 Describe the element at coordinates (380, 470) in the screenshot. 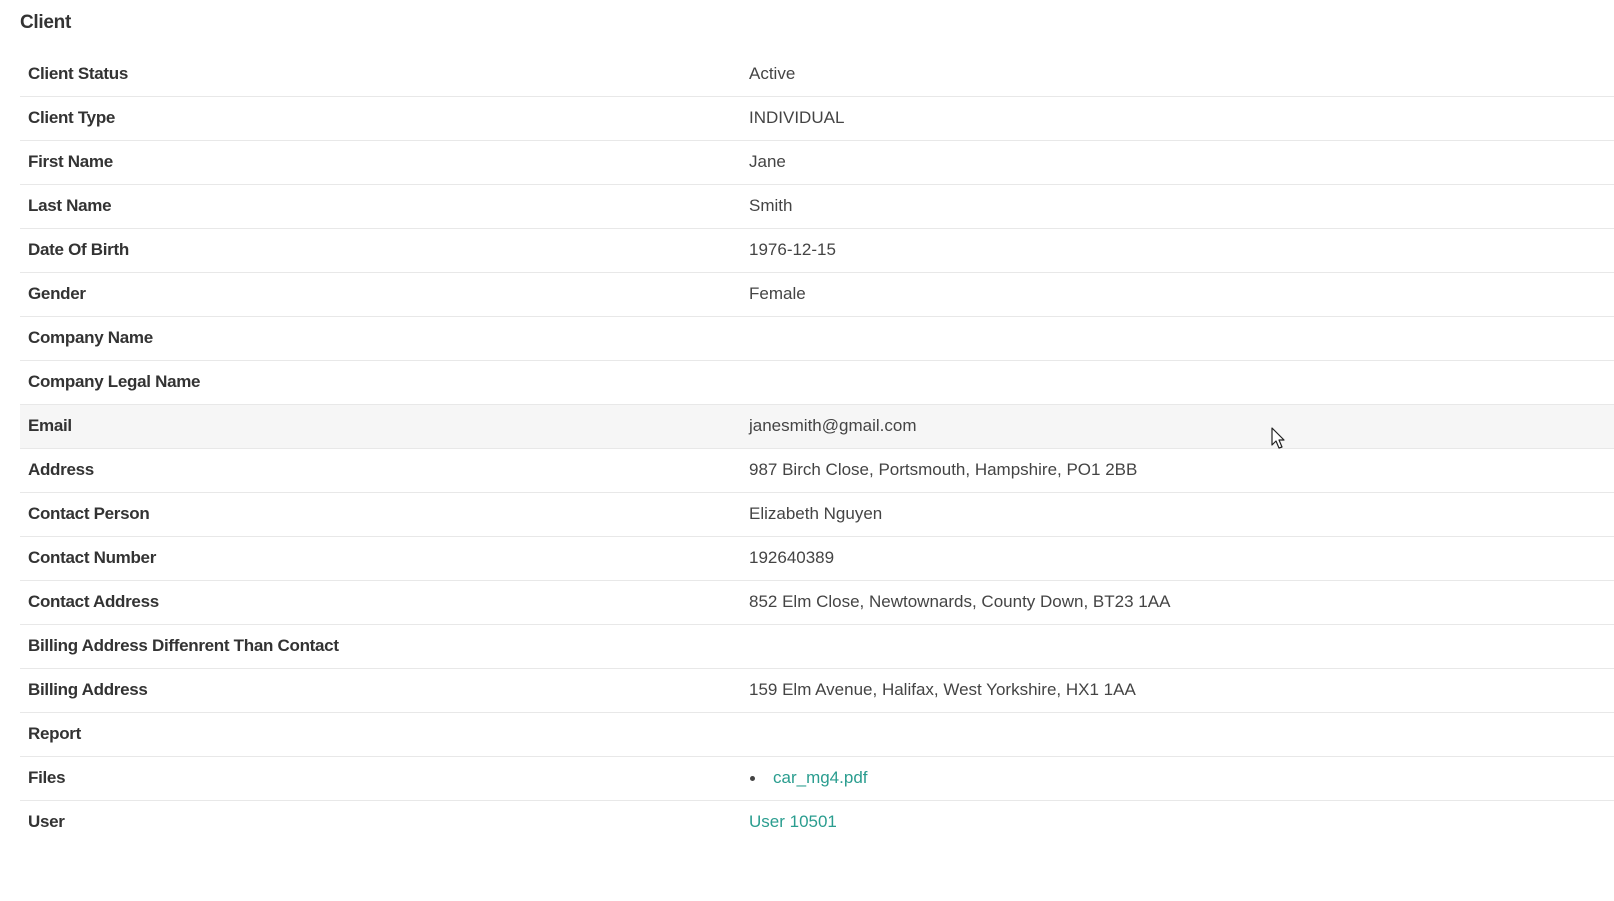

I see `address-label: Address` at that location.